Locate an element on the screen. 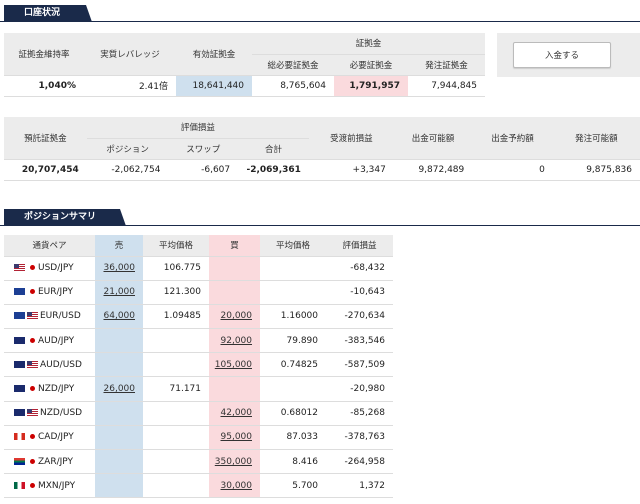 This screenshot has width=640, height=504. pair-cell: CAD/JPY is located at coordinates (49, 438).